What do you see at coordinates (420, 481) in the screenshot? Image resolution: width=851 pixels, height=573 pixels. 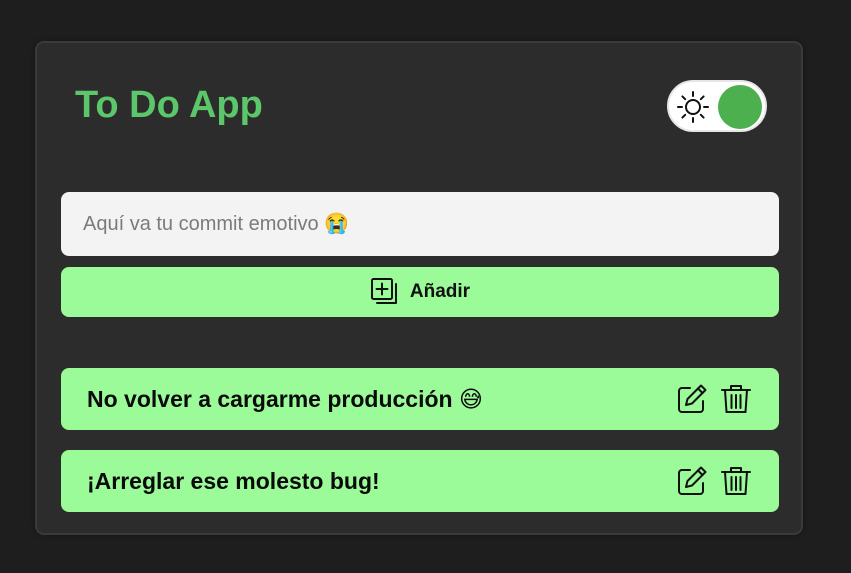 I see `task-item: ¡Arreglar ese molesto bug!` at bounding box center [420, 481].